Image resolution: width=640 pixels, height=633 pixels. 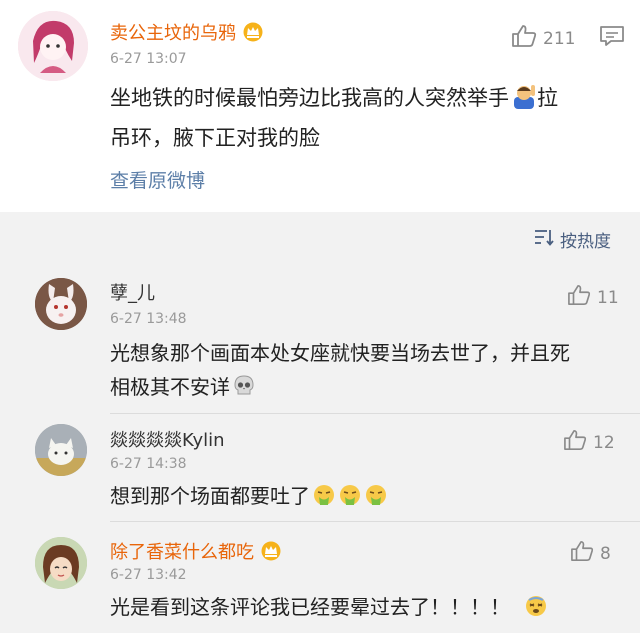 I want to click on comment-author: 孽_儿, so click(x=132, y=294).